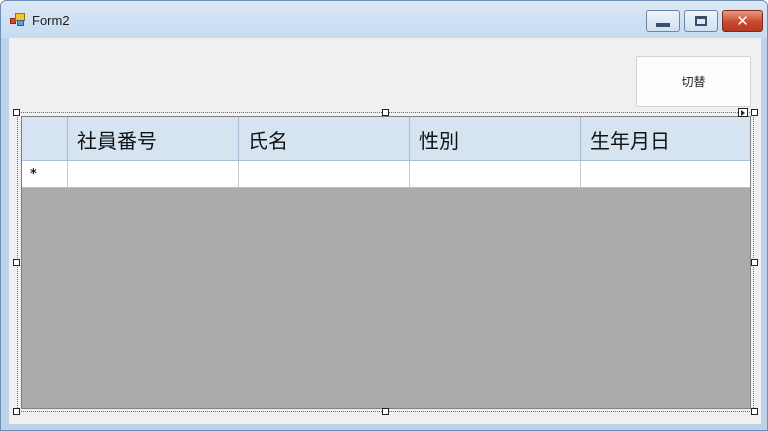 Image resolution: width=768 pixels, height=431 pixels. What do you see at coordinates (663, 21) in the screenshot?
I see `minimize-button` at bounding box center [663, 21].